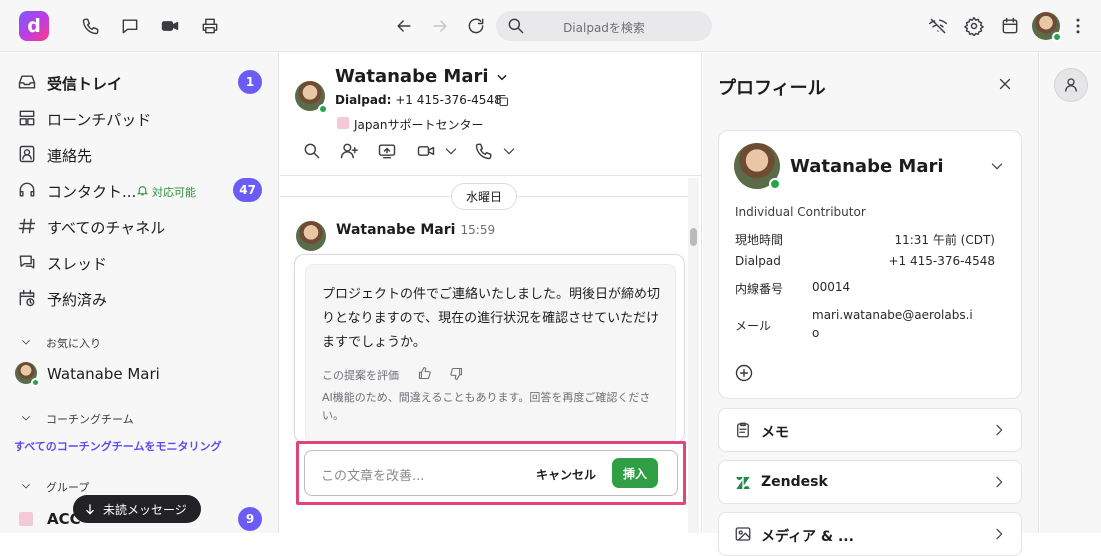  What do you see at coordinates (456, 373) in the screenshot?
I see `thumbs-down-icon` at bounding box center [456, 373].